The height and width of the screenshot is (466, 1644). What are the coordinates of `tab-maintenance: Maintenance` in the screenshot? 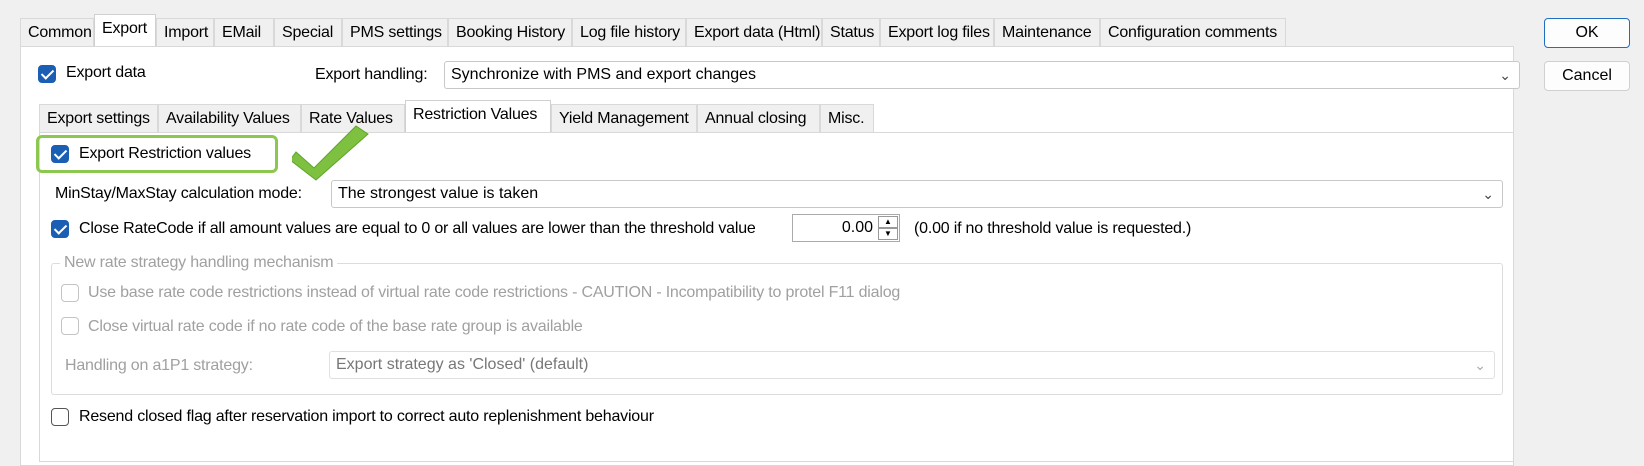 It's located at (1047, 32).